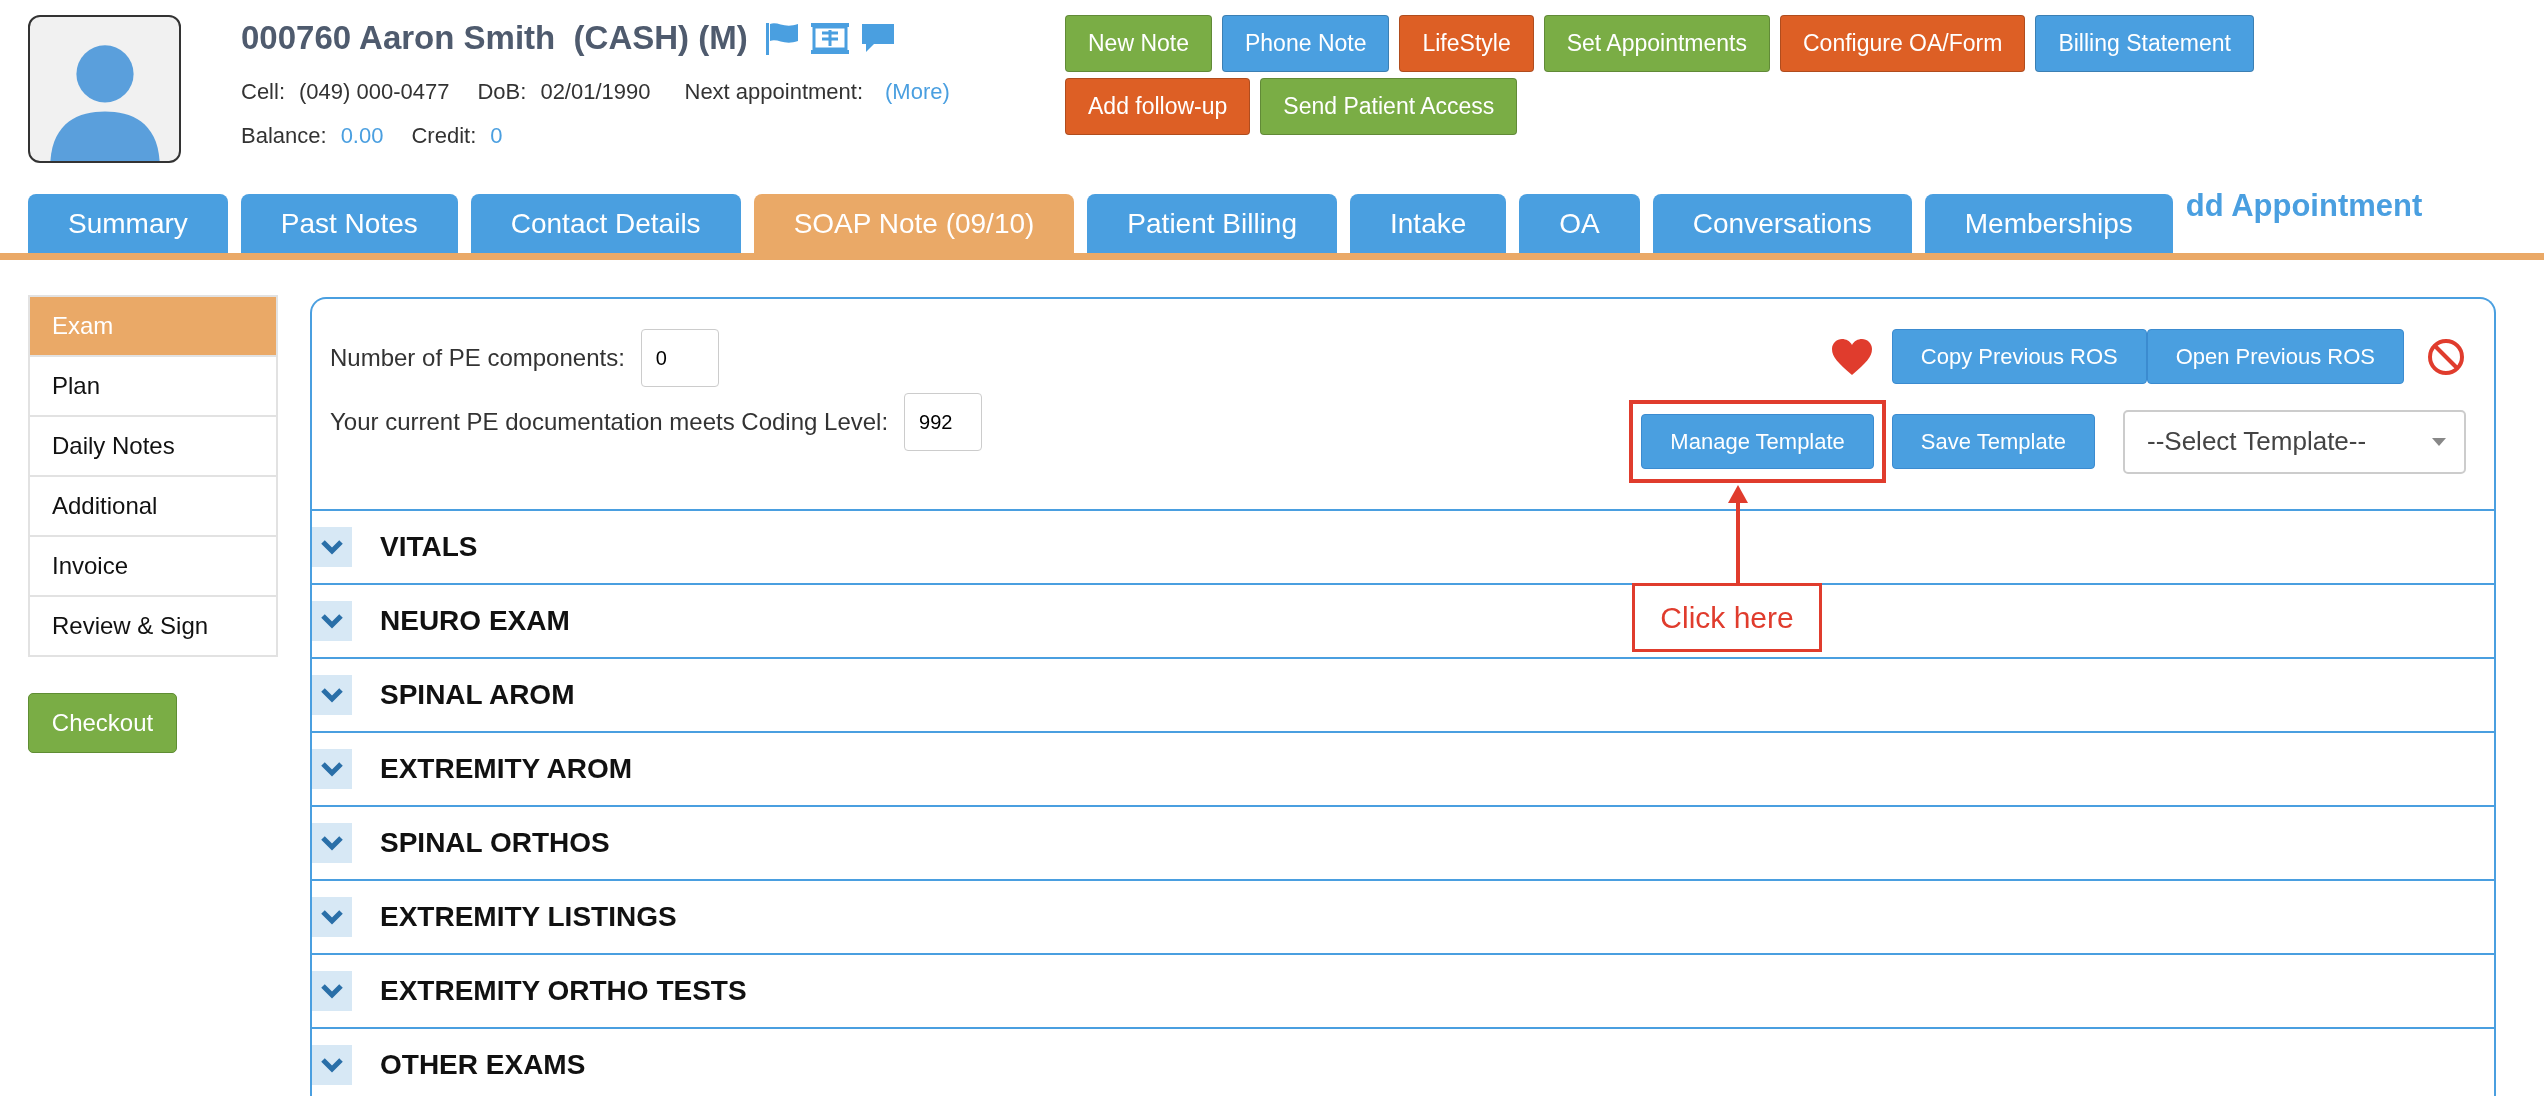  Describe the element at coordinates (2275, 356) in the screenshot. I see `open-previous-ros-button: Open Previous ROS` at that location.